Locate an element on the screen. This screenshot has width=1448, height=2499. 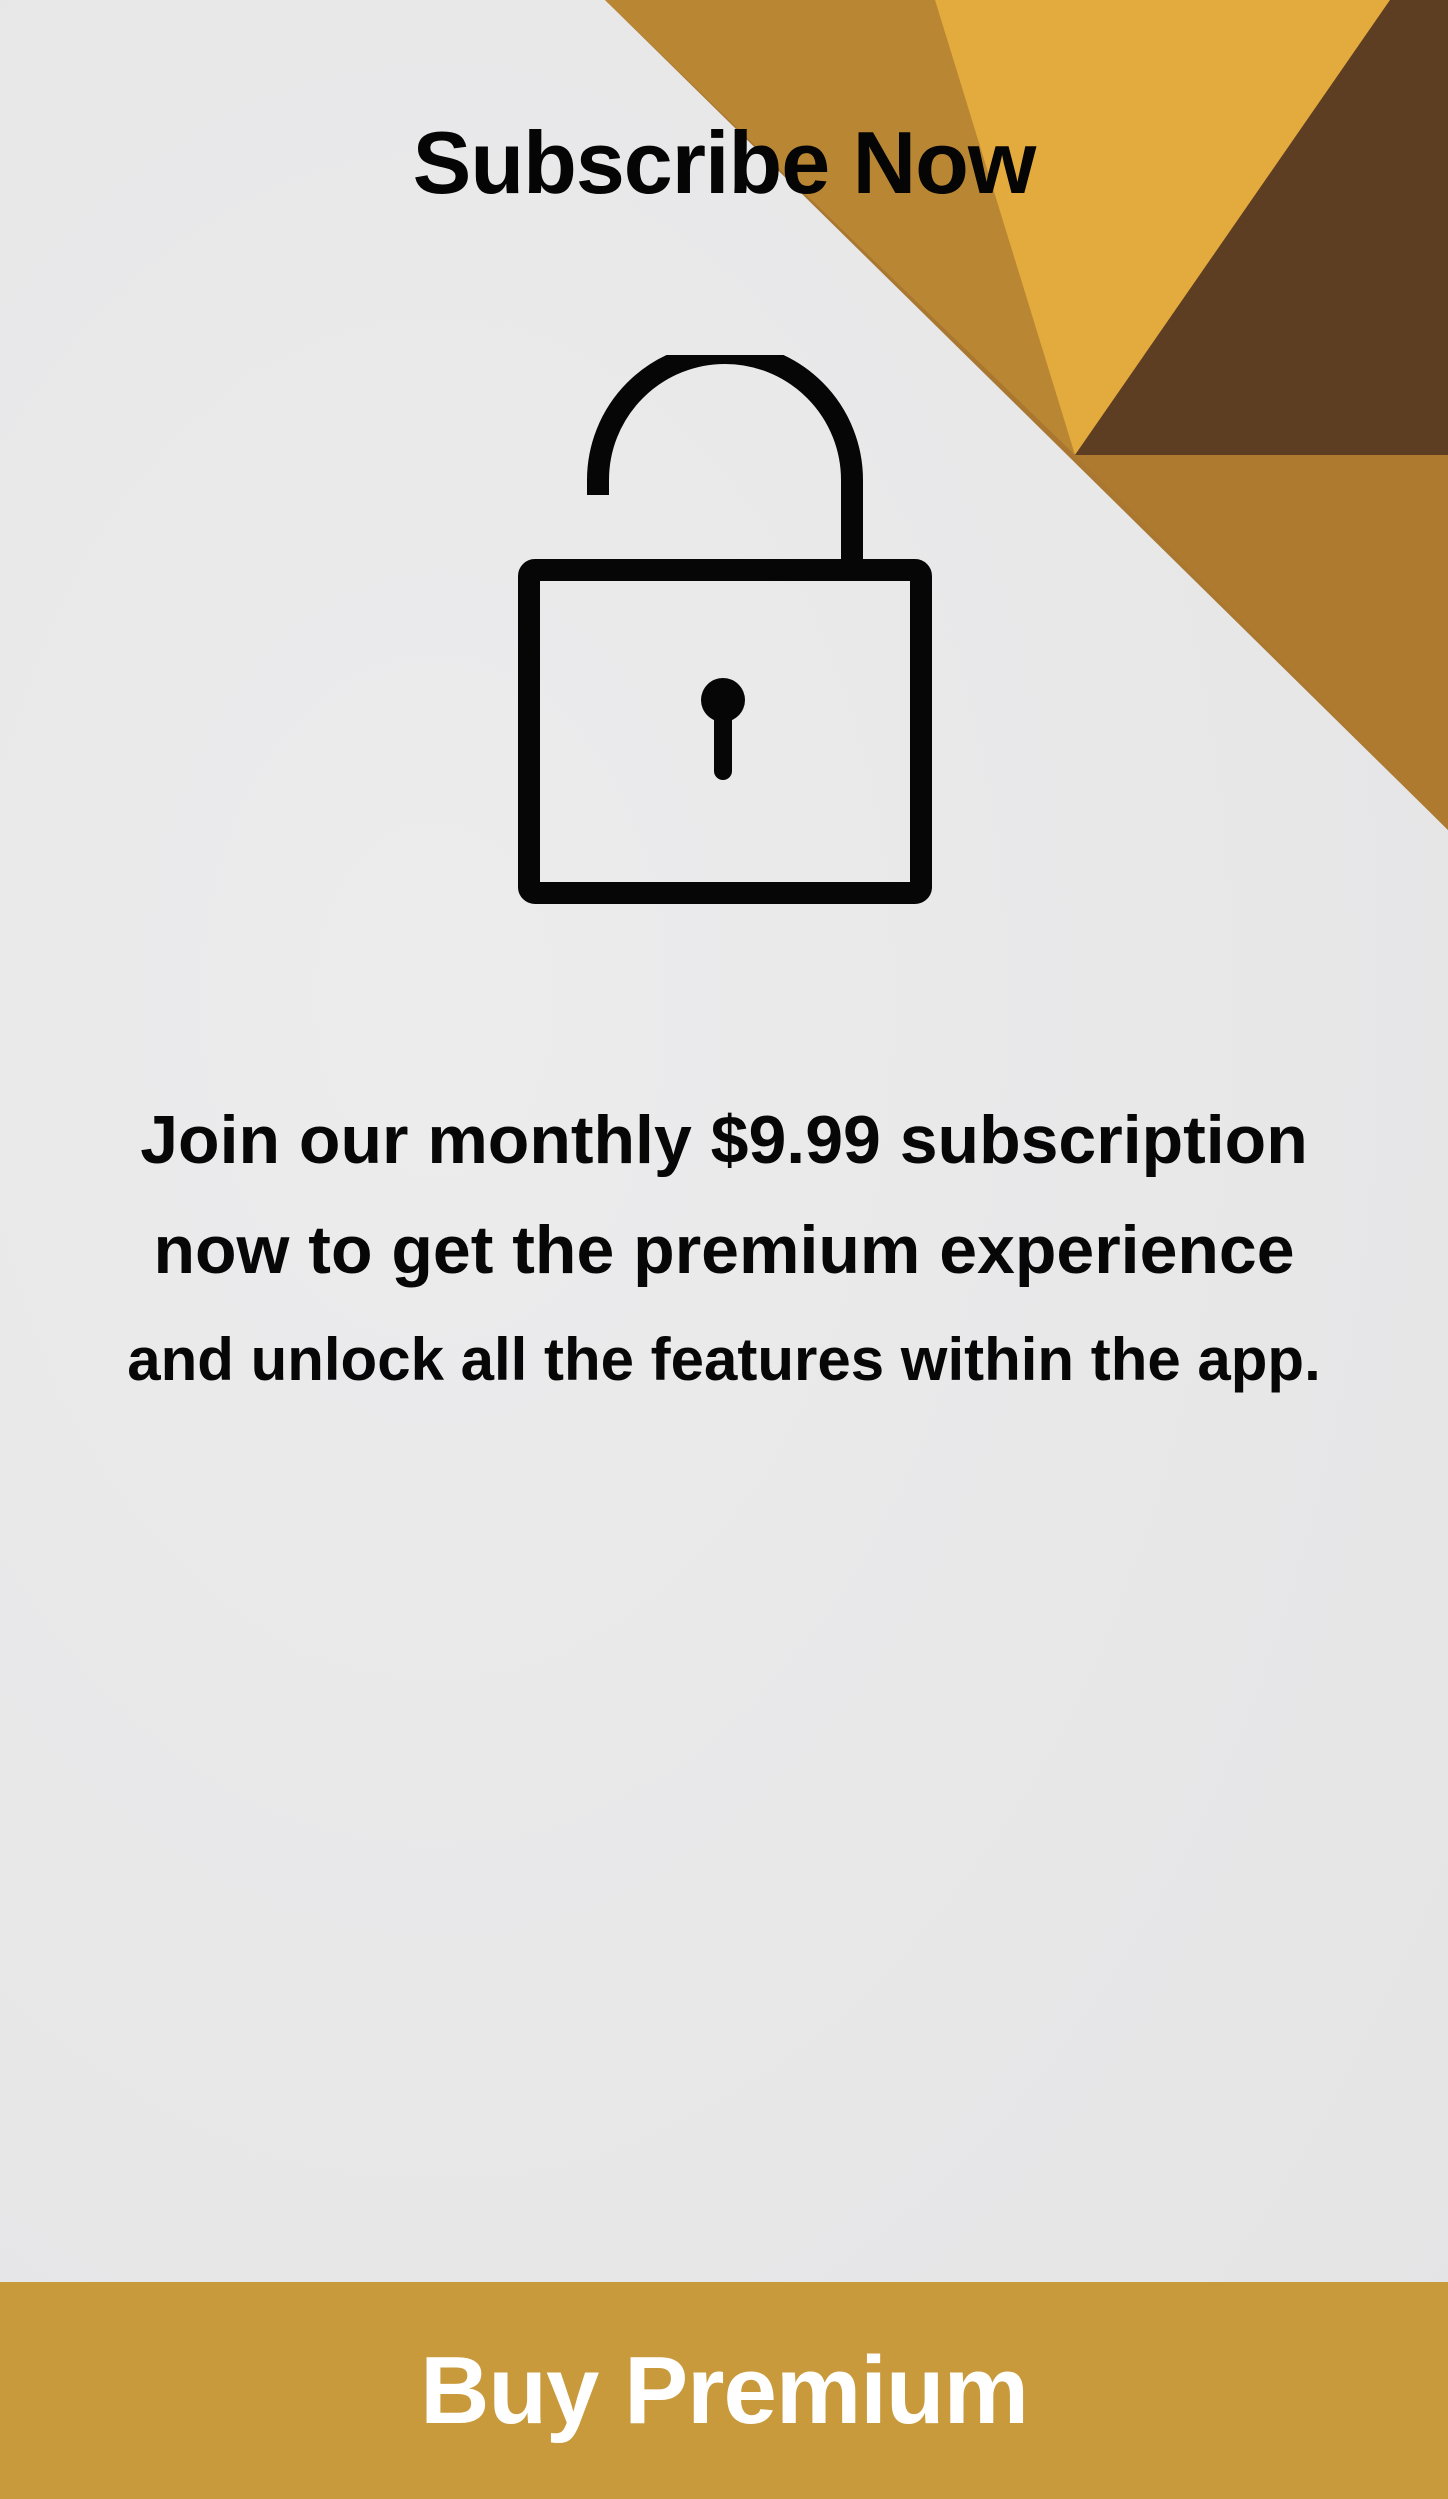
page-title: Subscribe Now is located at coordinates (724, 162).